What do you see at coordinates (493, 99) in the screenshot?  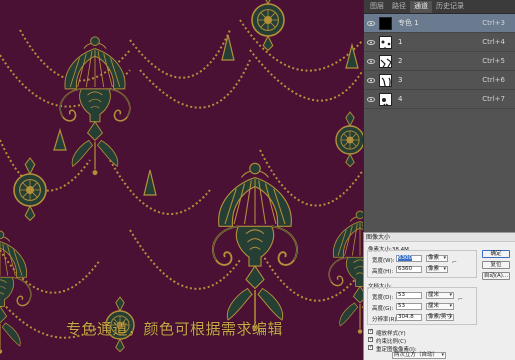 I see `channel-shortcut: Ctrl+7` at bounding box center [493, 99].